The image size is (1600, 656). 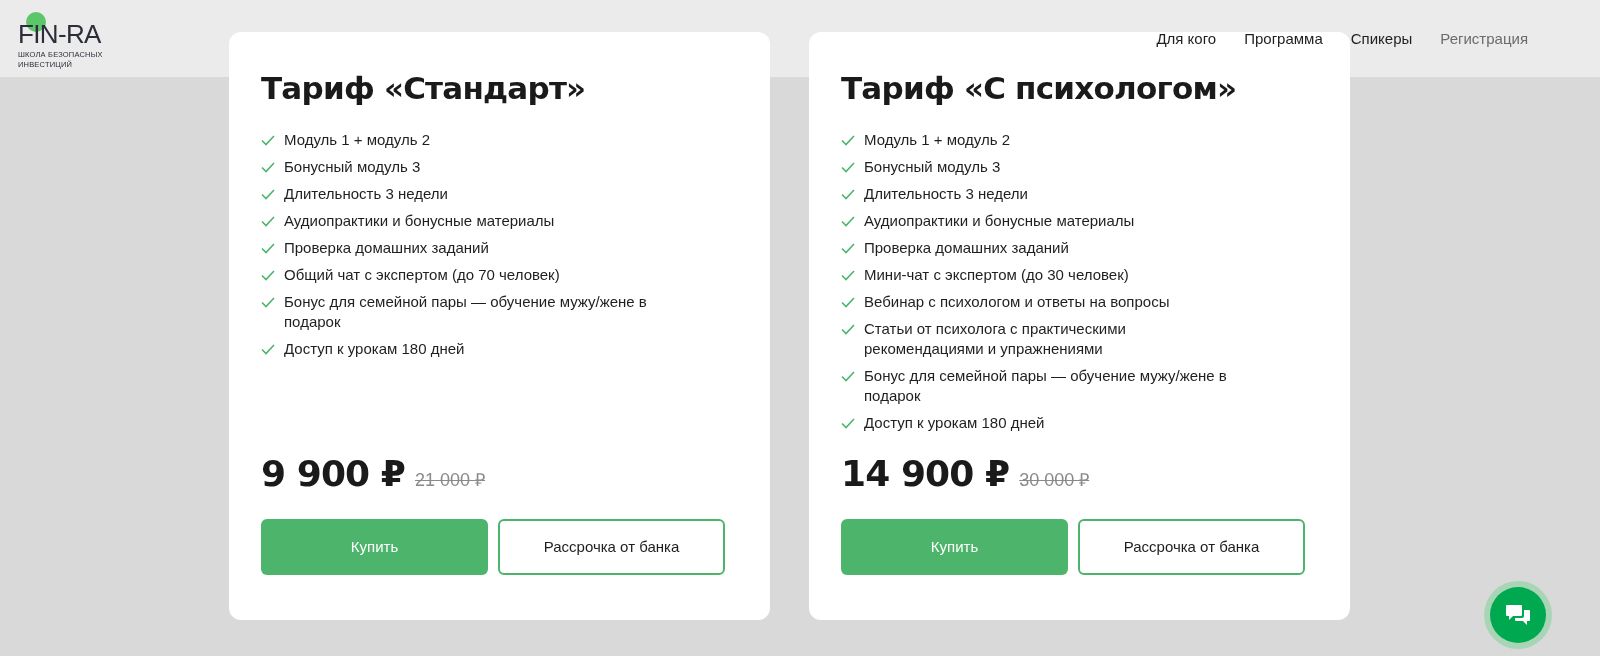 I want to click on old-price: 30 000 ₽, so click(x=1054, y=480).